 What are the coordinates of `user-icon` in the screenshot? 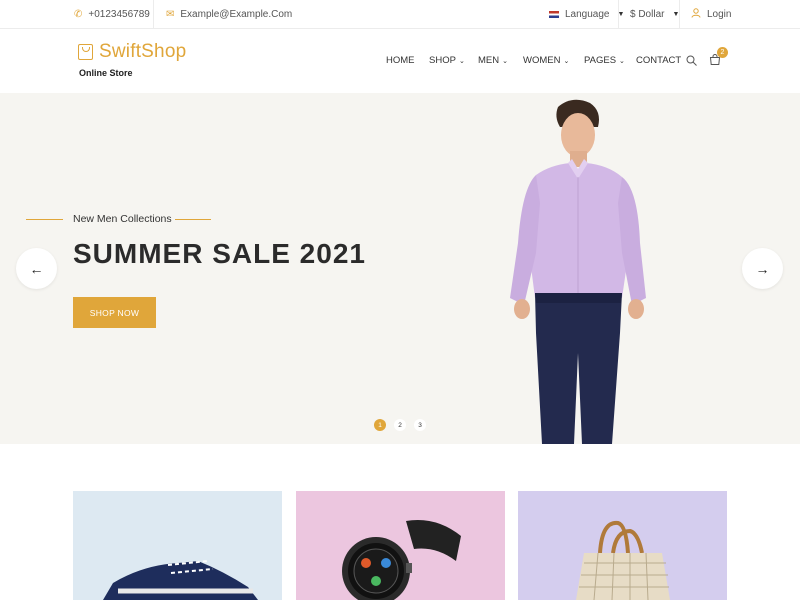 It's located at (696, 14).